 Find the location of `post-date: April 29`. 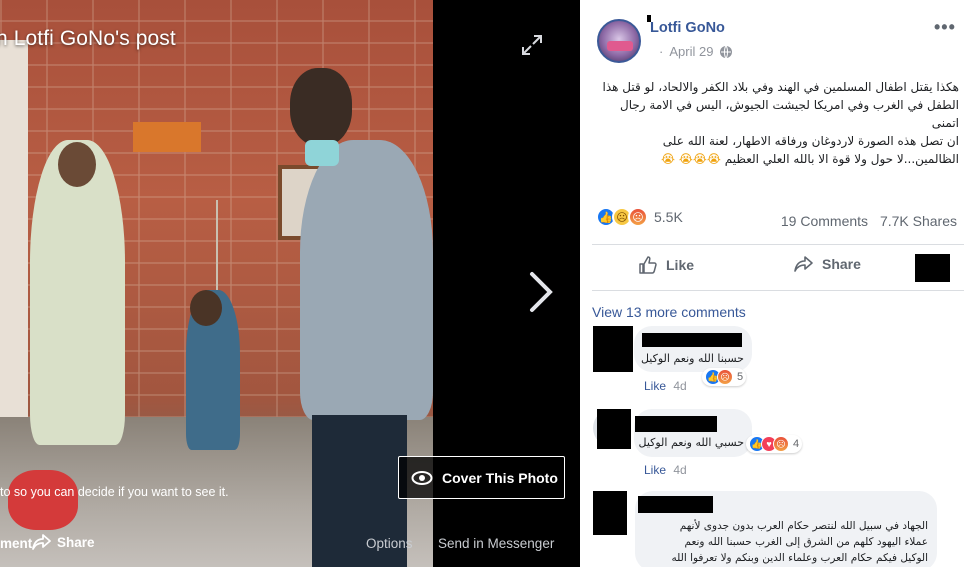

post-date: April 29 is located at coordinates (691, 51).